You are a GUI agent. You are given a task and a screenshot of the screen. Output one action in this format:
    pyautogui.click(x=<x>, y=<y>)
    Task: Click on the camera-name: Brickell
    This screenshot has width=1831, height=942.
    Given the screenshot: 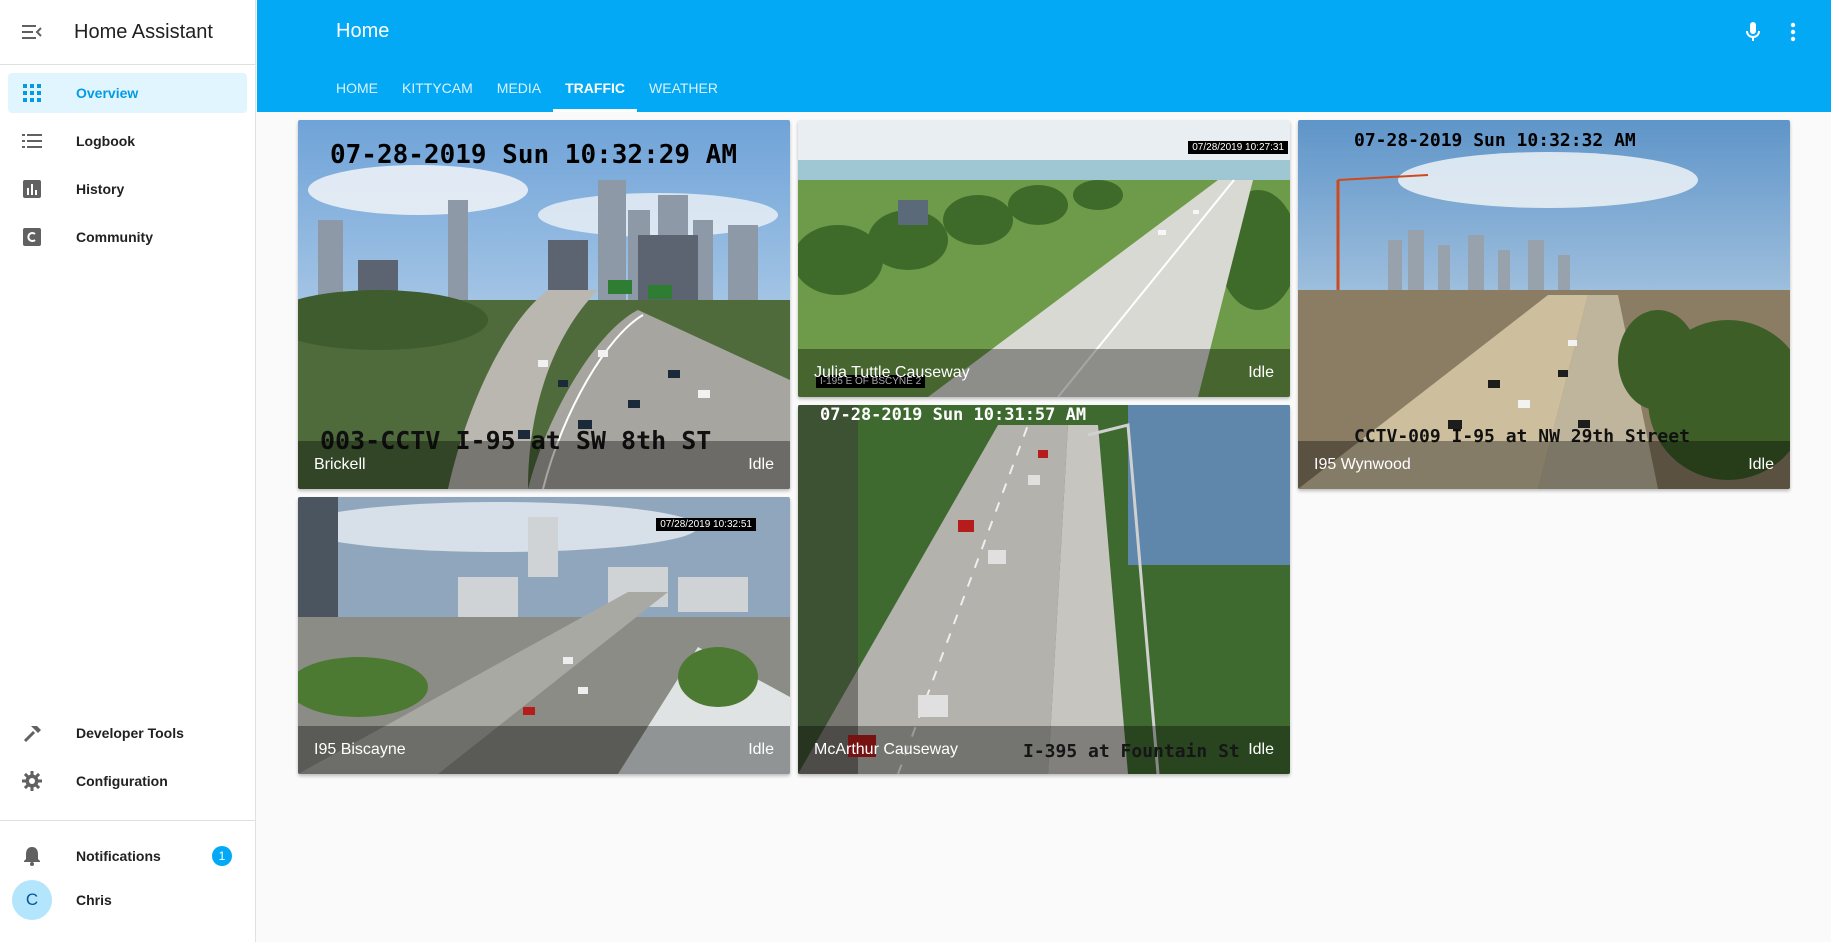 What is the action you would take?
    pyautogui.click(x=340, y=464)
    